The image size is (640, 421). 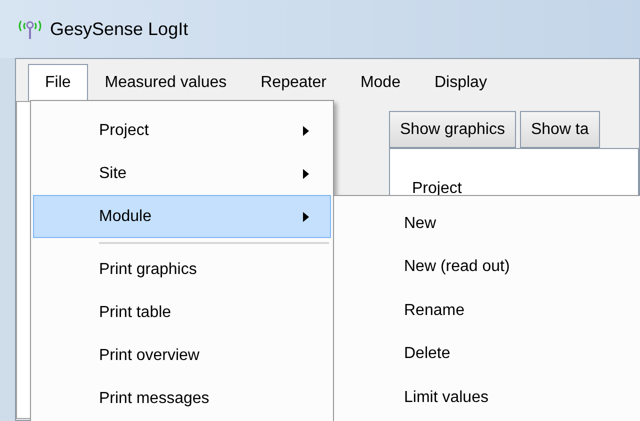 I want to click on window-title: GesySense LogIt, so click(x=119, y=29).